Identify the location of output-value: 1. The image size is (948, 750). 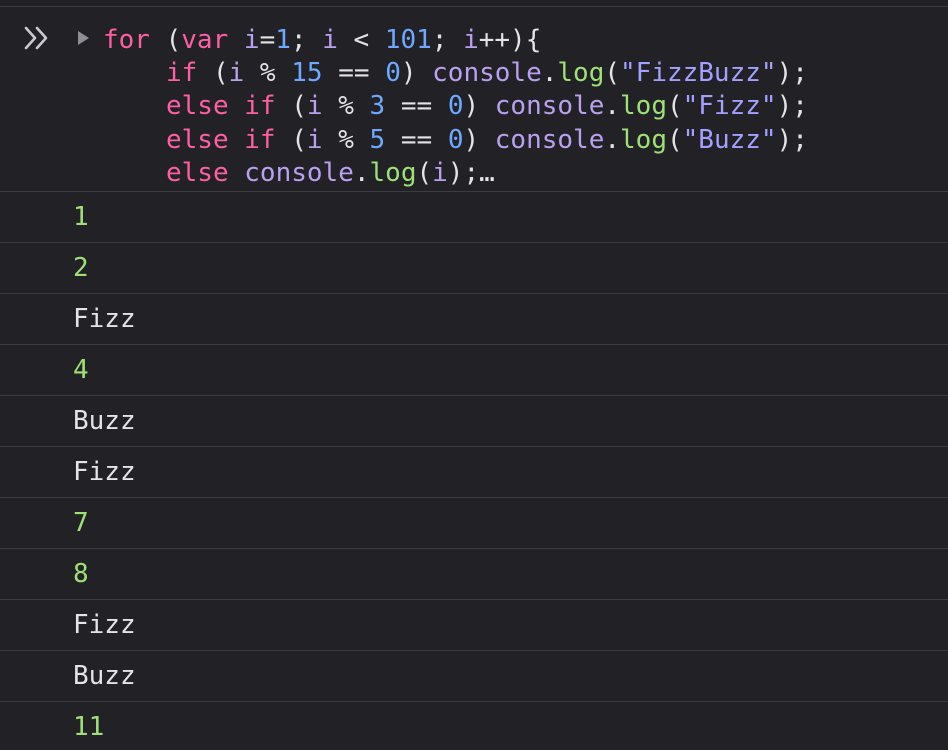
(81, 217).